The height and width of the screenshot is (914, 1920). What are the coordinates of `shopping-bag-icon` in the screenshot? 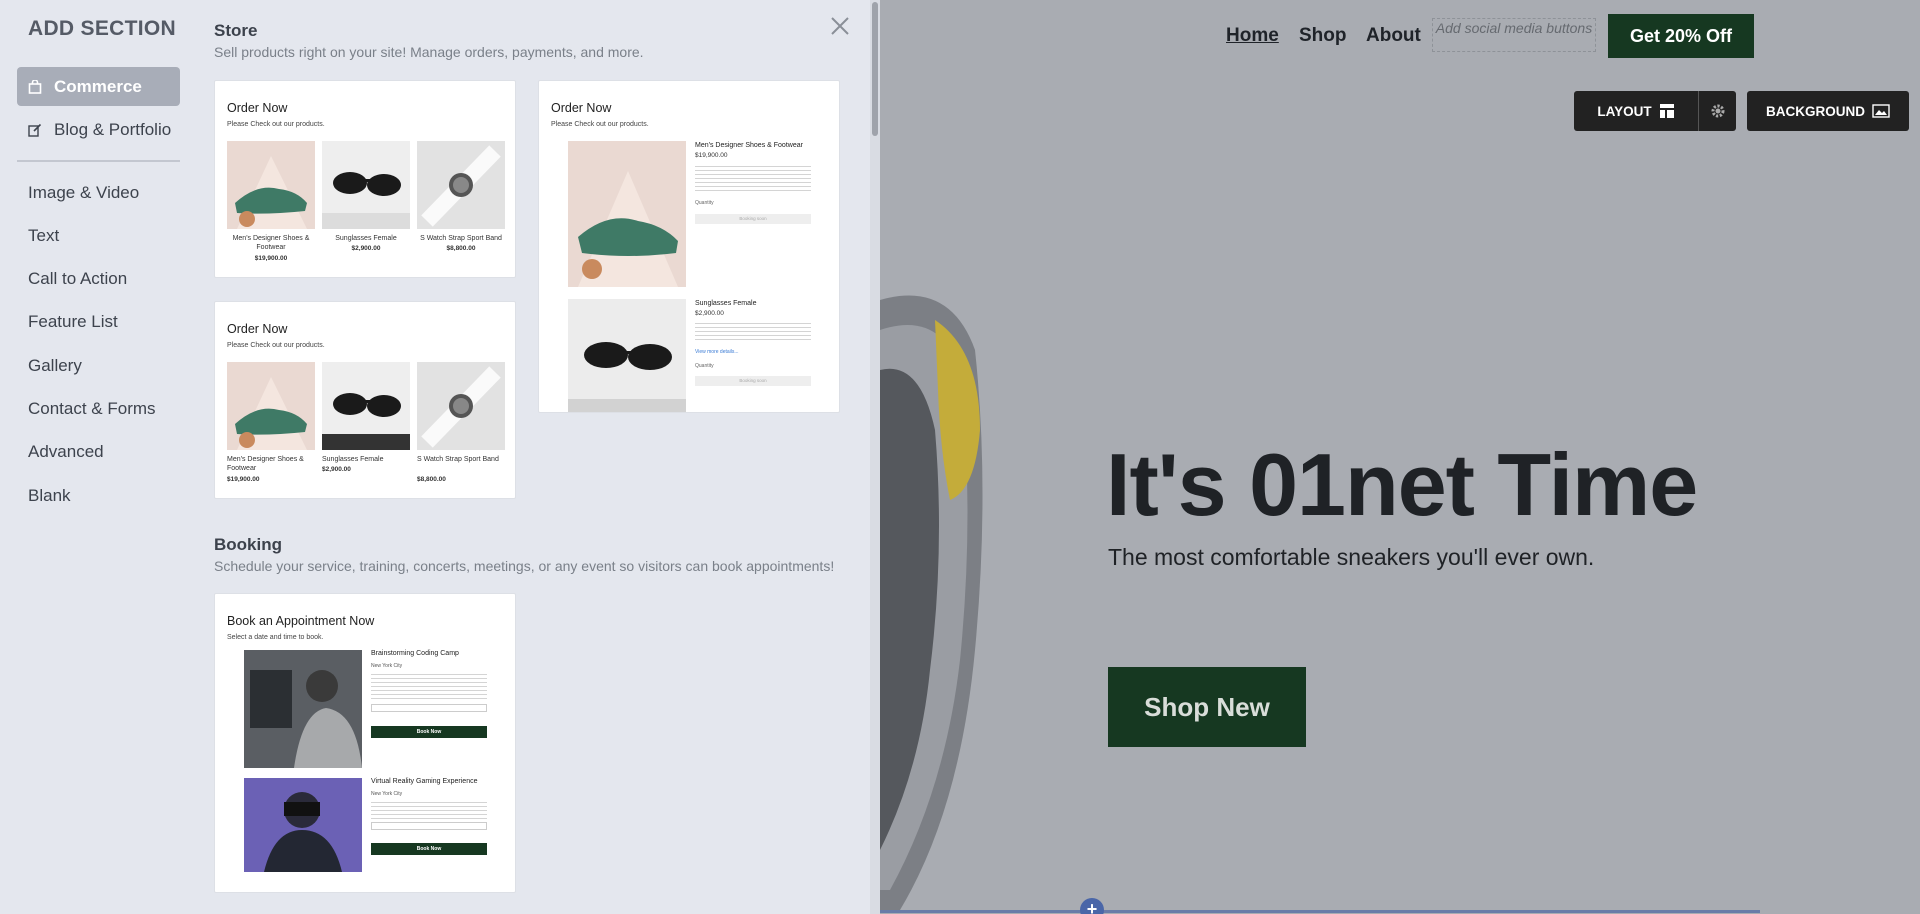 It's located at (35, 86).